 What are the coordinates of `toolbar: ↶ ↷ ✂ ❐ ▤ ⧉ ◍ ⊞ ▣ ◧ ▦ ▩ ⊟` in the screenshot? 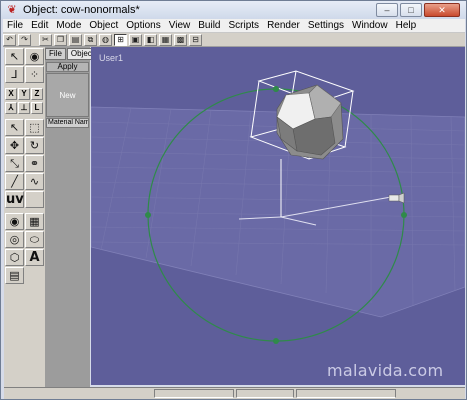 It's located at (234, 40).